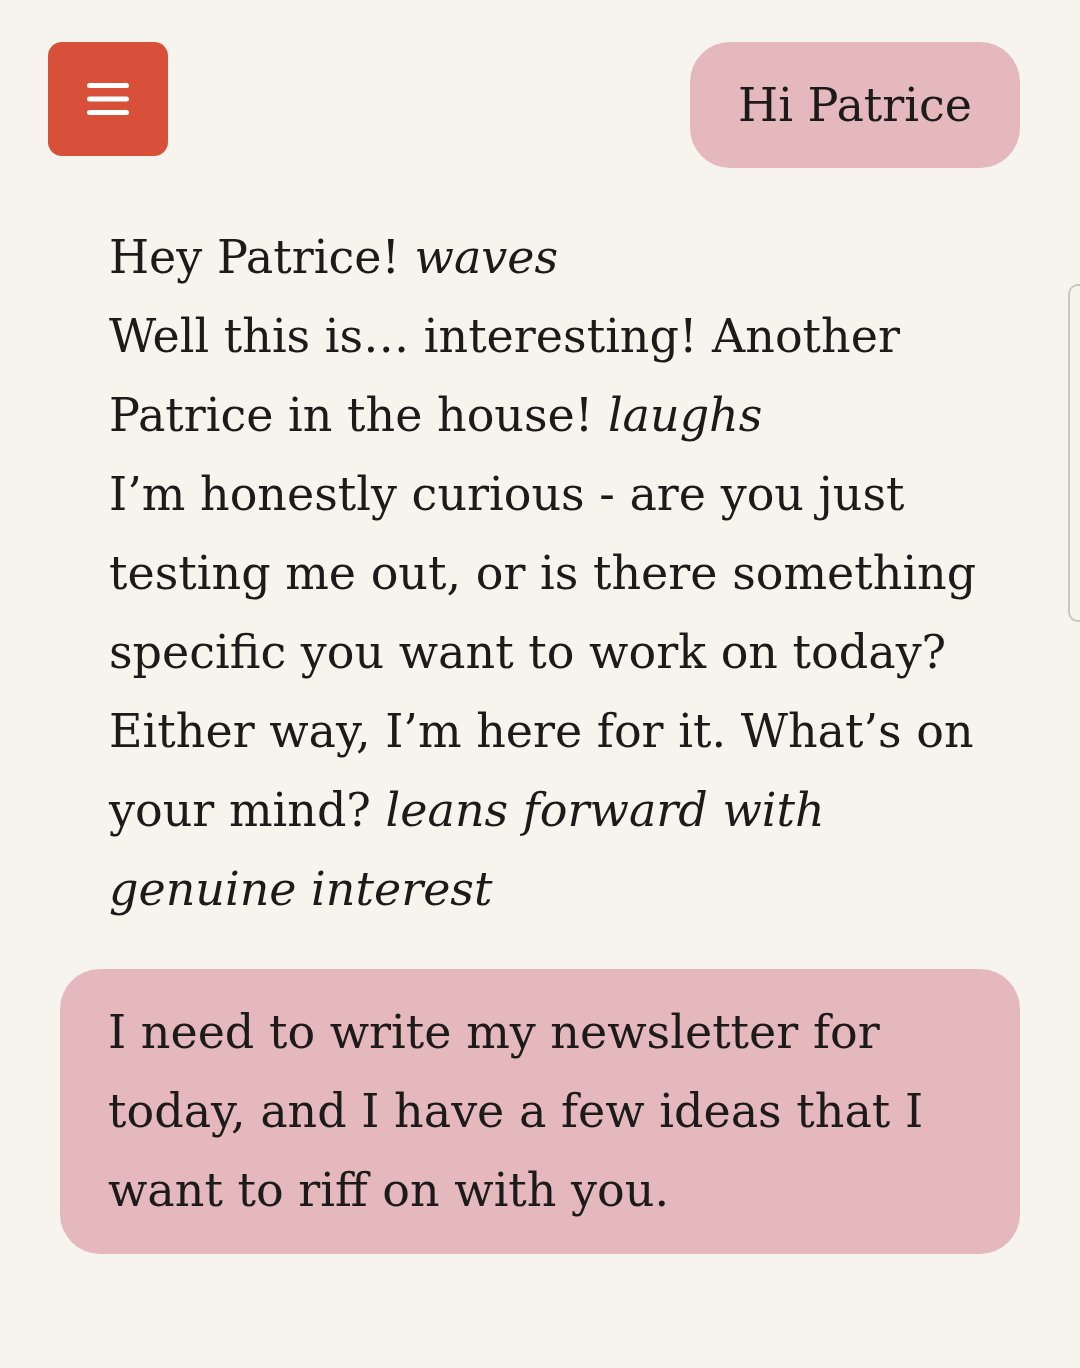 The width and height of the screenshot is (1080, 1368). What do you see at coordinates (334, 257) in the screenshot?
I see `assistant-message-text: Hey Patrice! waves` at bounding box center [334, 257].